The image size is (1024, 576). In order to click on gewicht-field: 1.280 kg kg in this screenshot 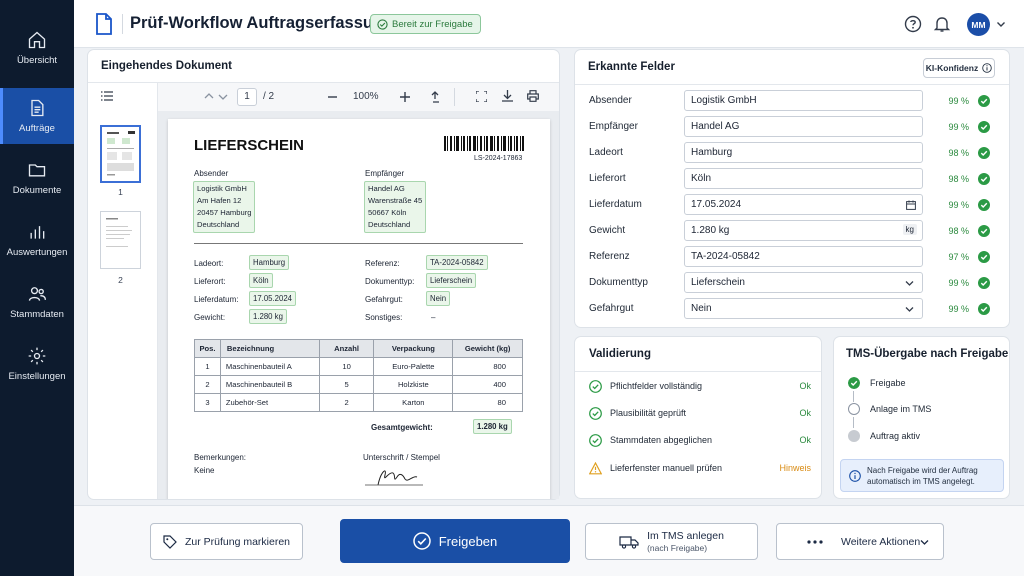, I will do `click(803, 230)`.